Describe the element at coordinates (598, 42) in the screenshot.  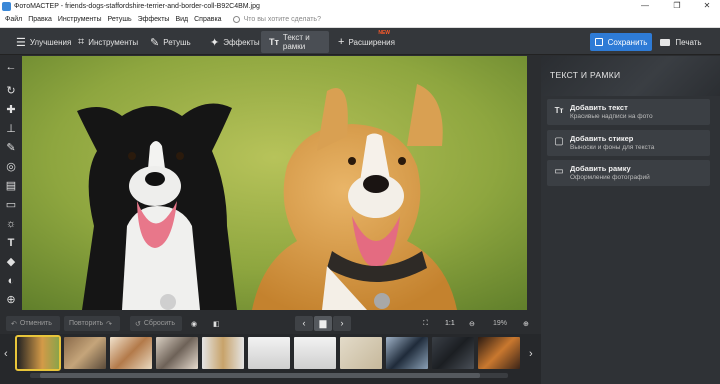
I see `save-icon` at that location.